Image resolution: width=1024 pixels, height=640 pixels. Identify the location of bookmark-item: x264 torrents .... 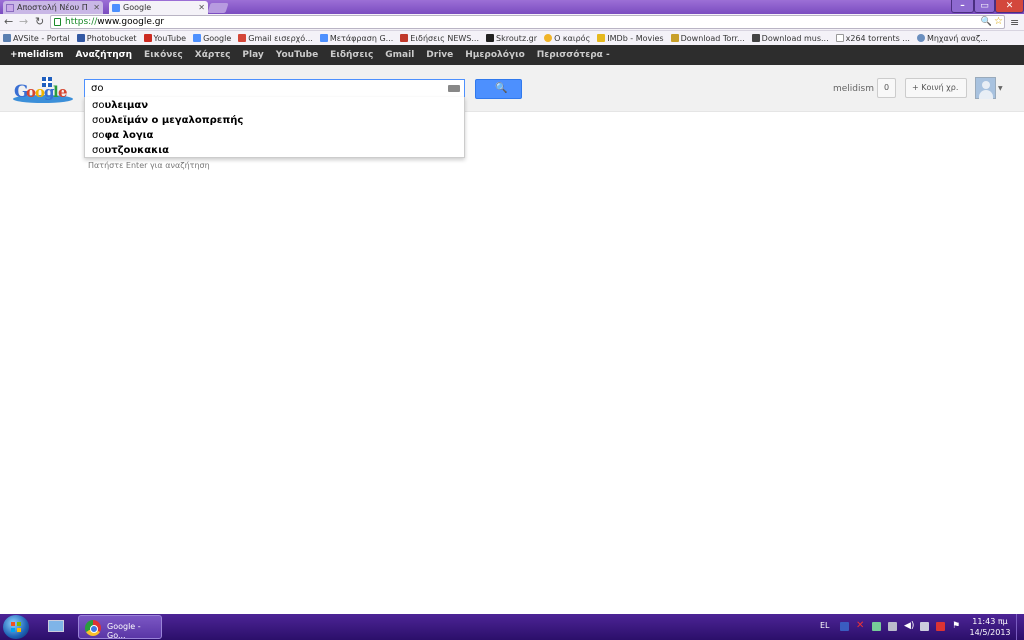
(872, 38).